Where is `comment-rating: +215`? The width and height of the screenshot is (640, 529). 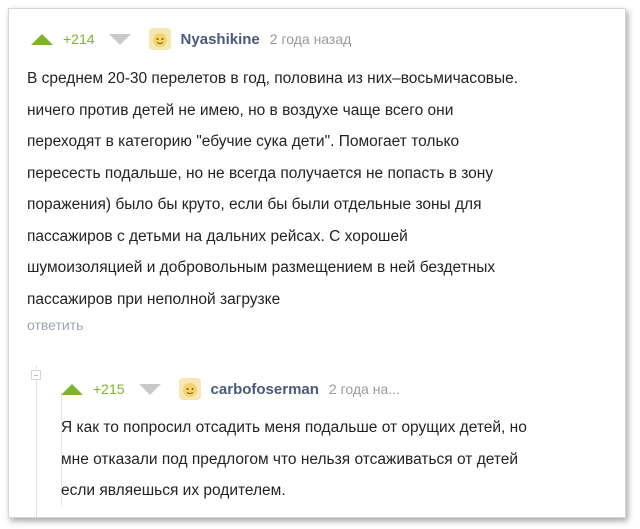 comment-rating: +215 is located at coordinates (109, 389).